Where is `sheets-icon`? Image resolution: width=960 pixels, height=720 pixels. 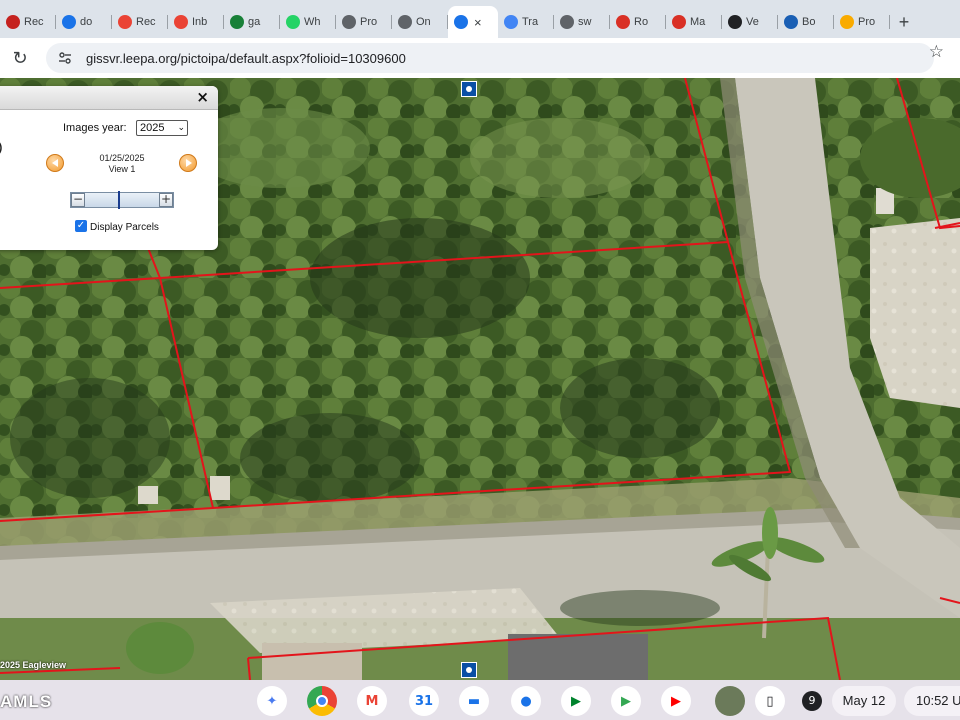
sheets-icon is located at coordinates (237, 22).